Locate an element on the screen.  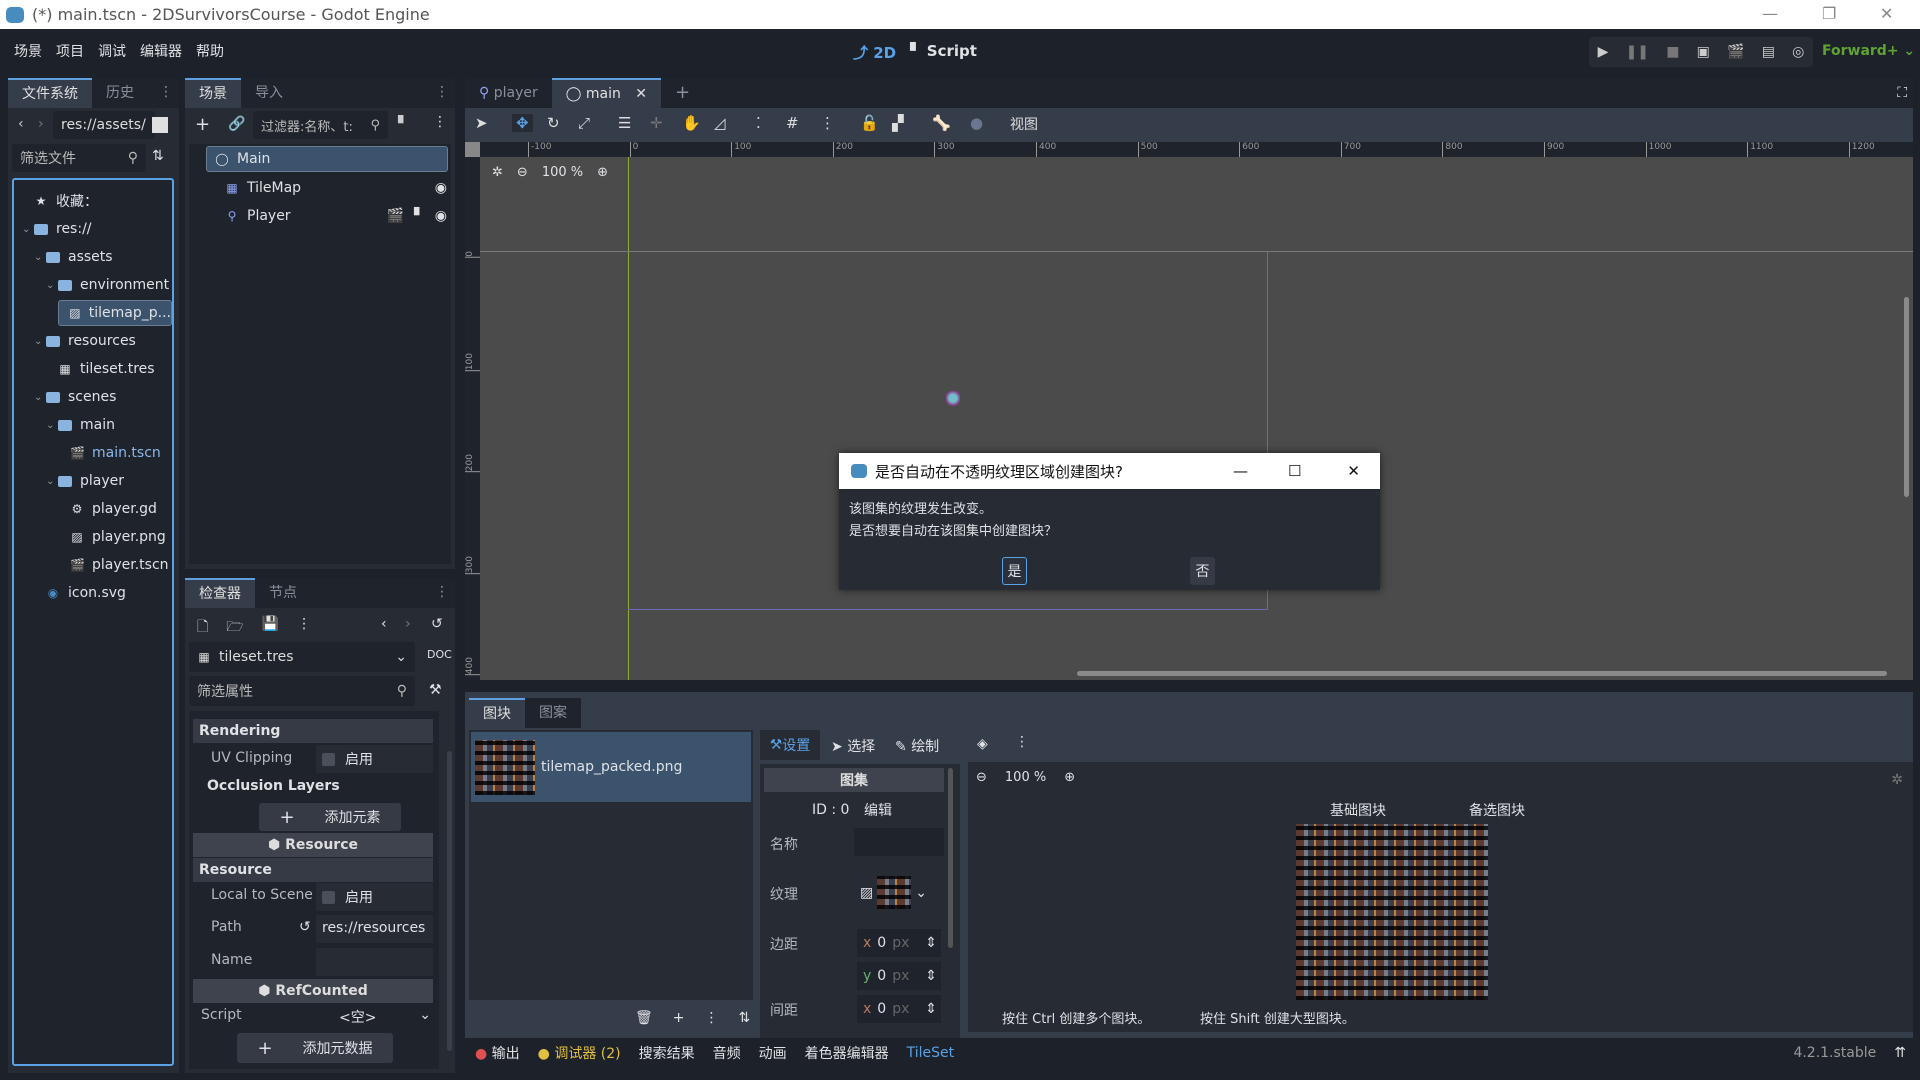
maximize-icon: ☐ is located at coordinates (1294, 471).